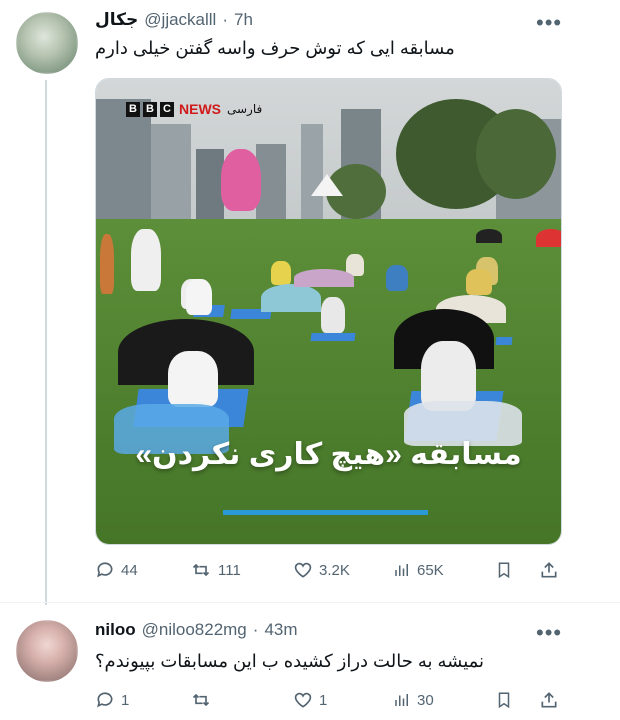  Describe the element at coordinates (115, 630) in the screenshot. I see `display-name: niloo` at that location.